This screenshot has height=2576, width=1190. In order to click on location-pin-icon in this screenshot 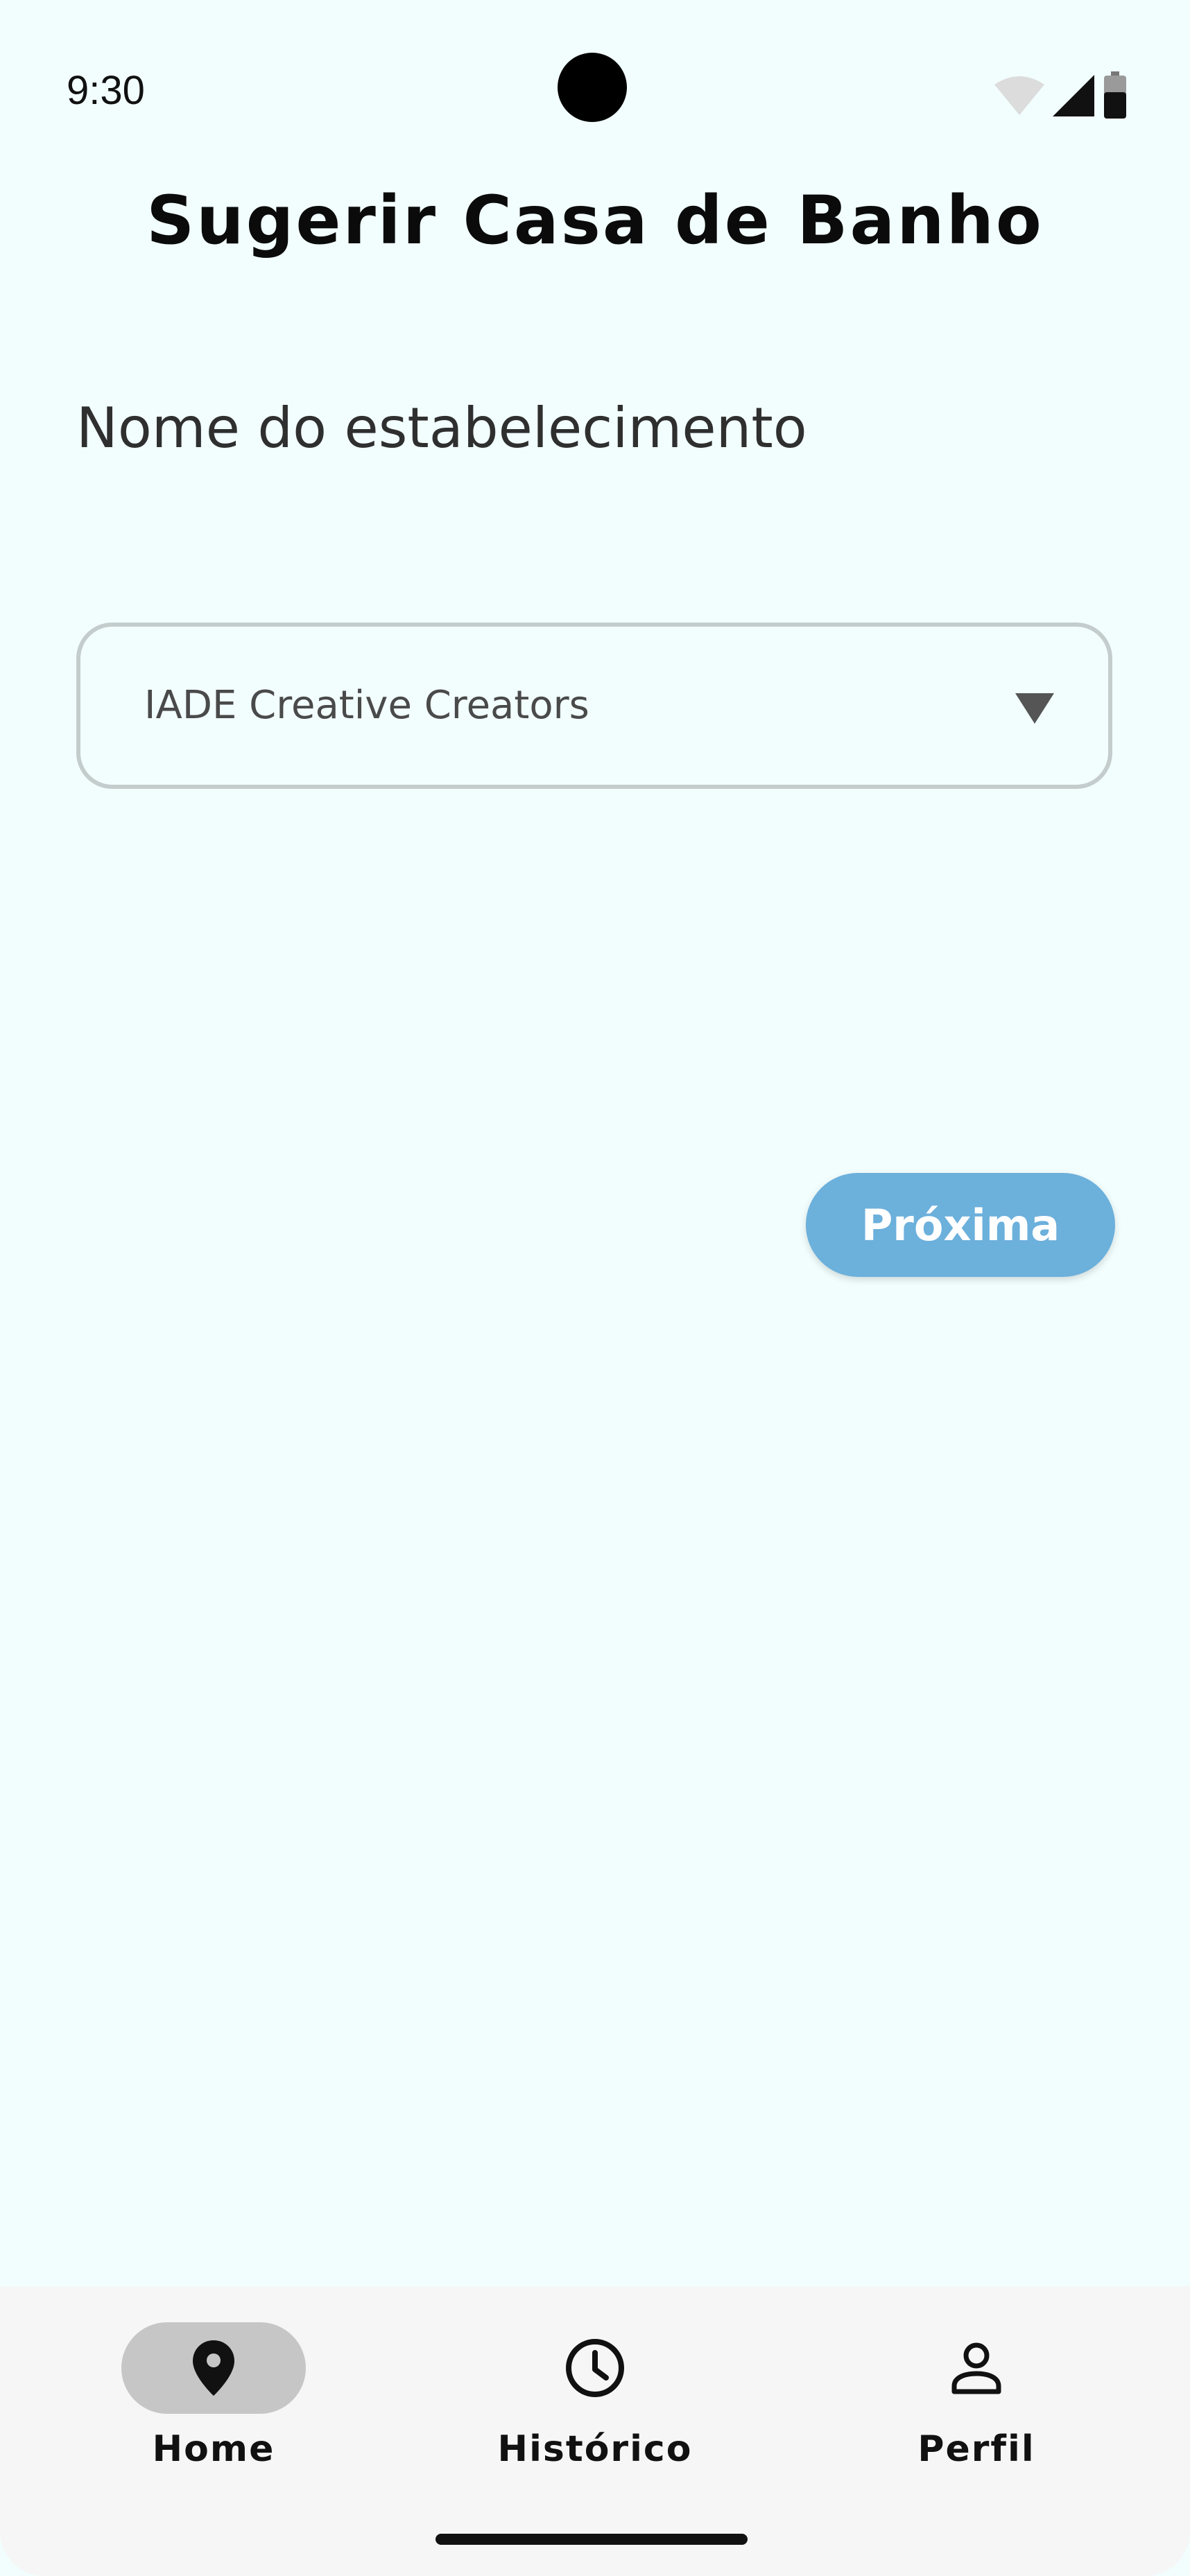, I will do `click(213, 2368)`.